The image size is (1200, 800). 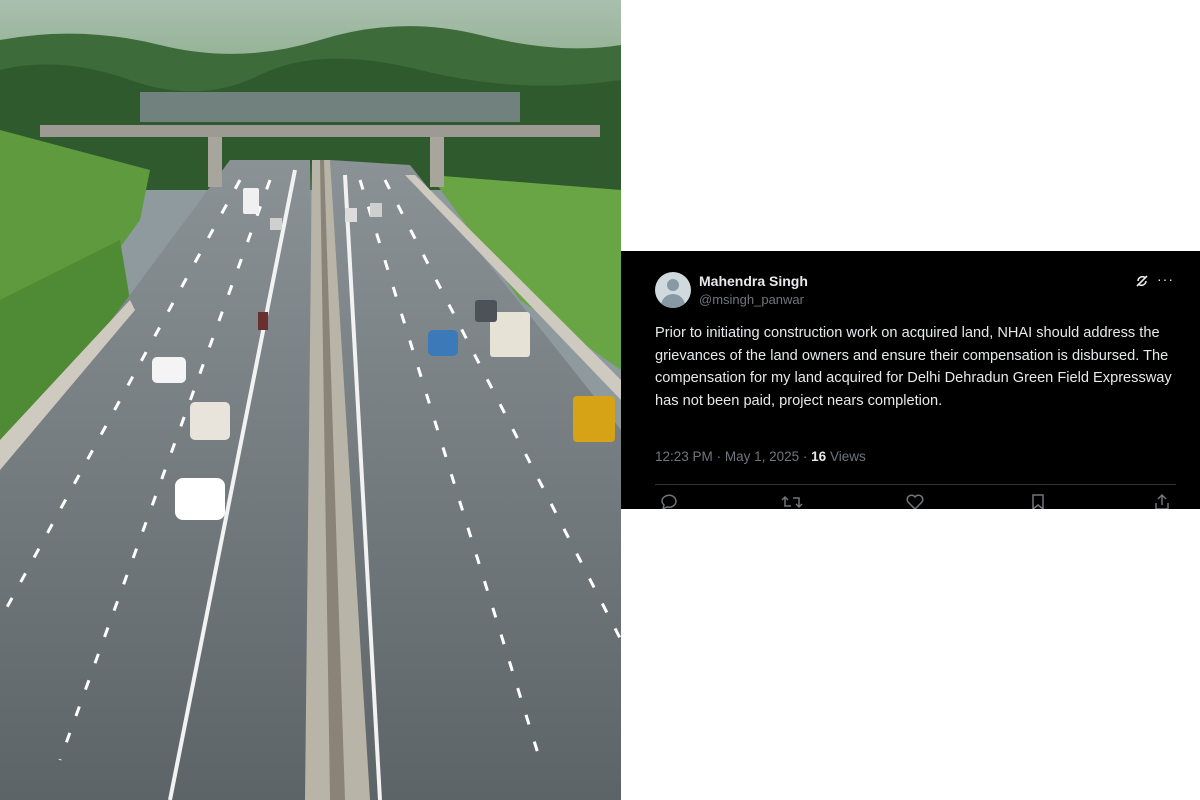 What do you see at coordinates (673, 301) in the screenshot?
I see `avatar-body` at bounding box center [673, 301].